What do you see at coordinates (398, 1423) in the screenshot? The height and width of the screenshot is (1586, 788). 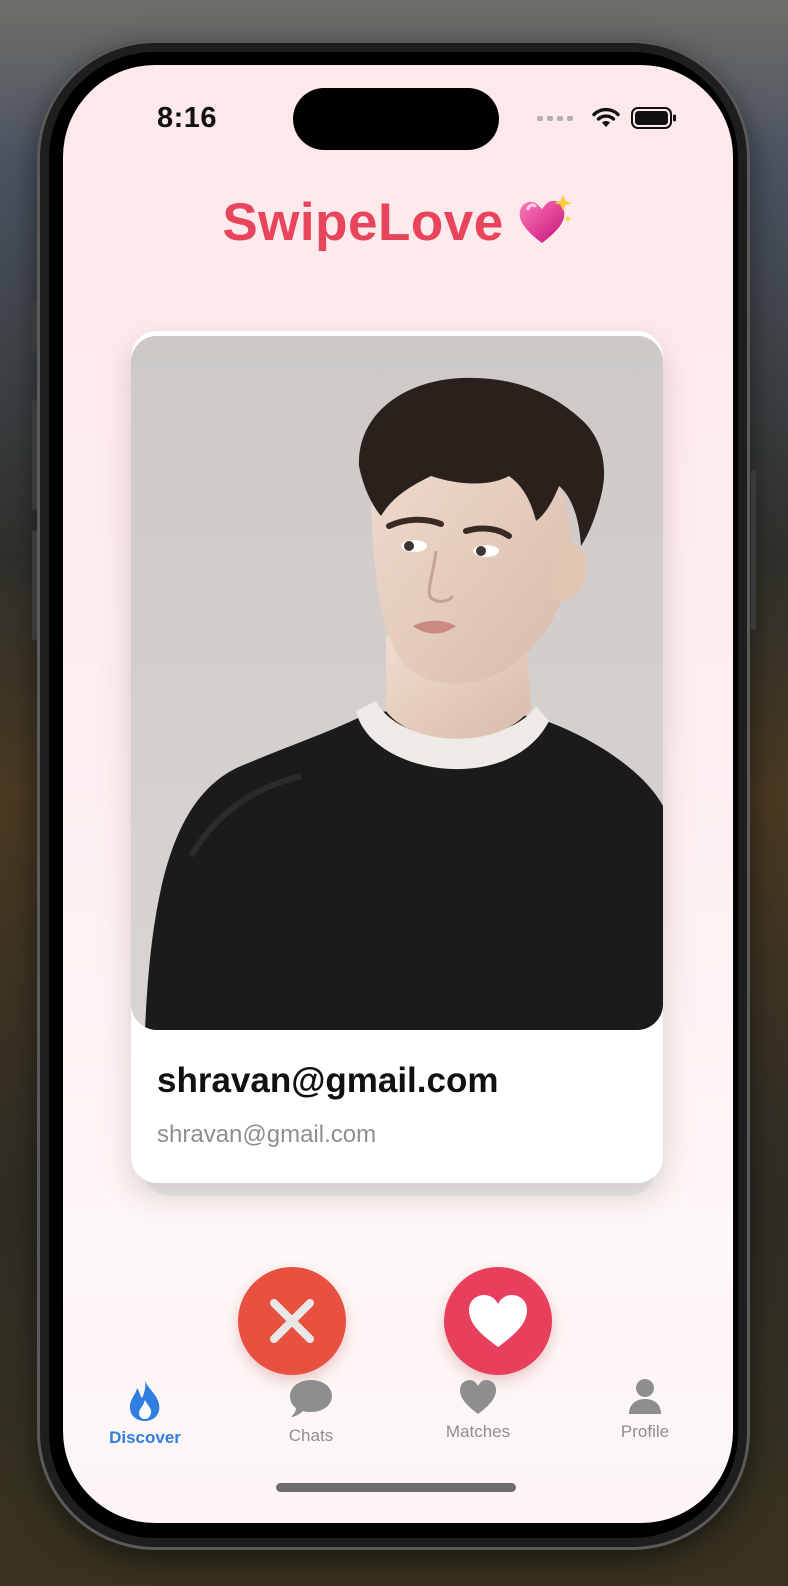 I see `tab-bar: Discover Chats Matches Profile` at bounding box center [398, 1423].